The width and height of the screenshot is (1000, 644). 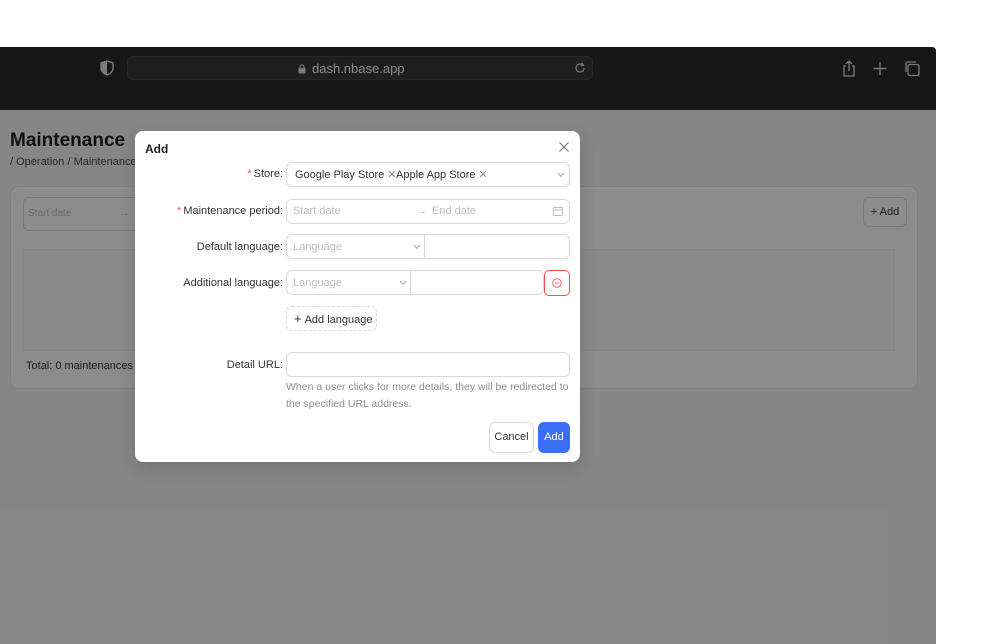 I want to click on calendar-icon, so click(x=558, y=211).